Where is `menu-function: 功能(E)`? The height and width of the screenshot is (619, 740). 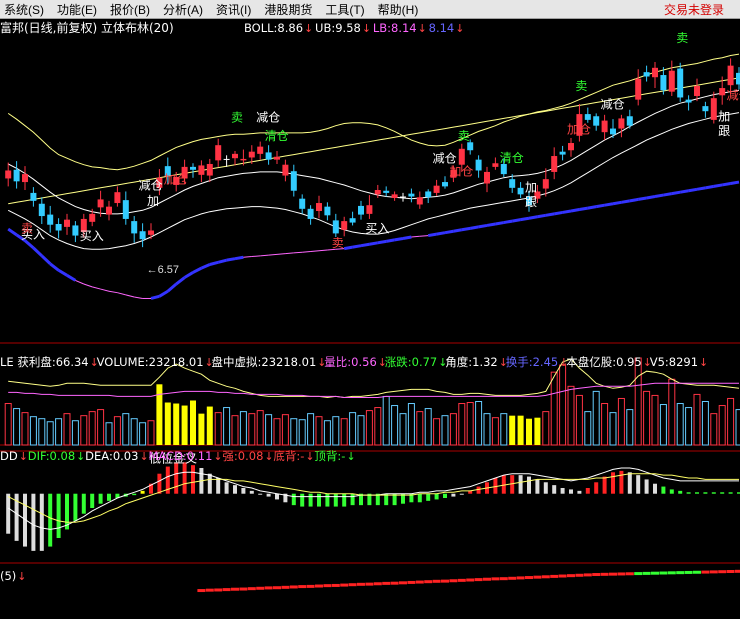
menu-function: 功能(E) is located at coordinates (79, 9).